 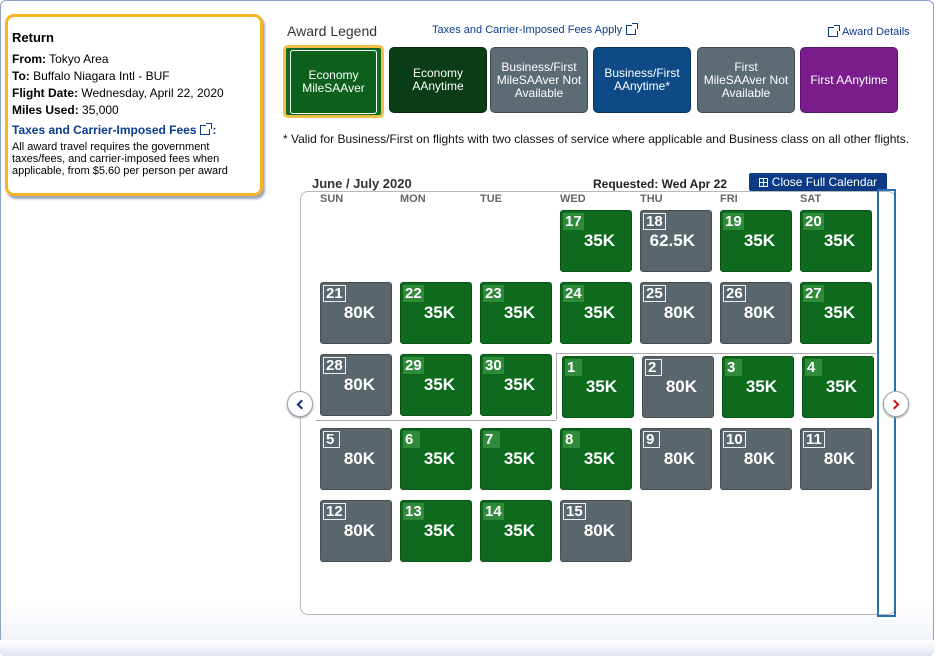 I want to click on chevron-right-icon, so click(x=894, y=404).